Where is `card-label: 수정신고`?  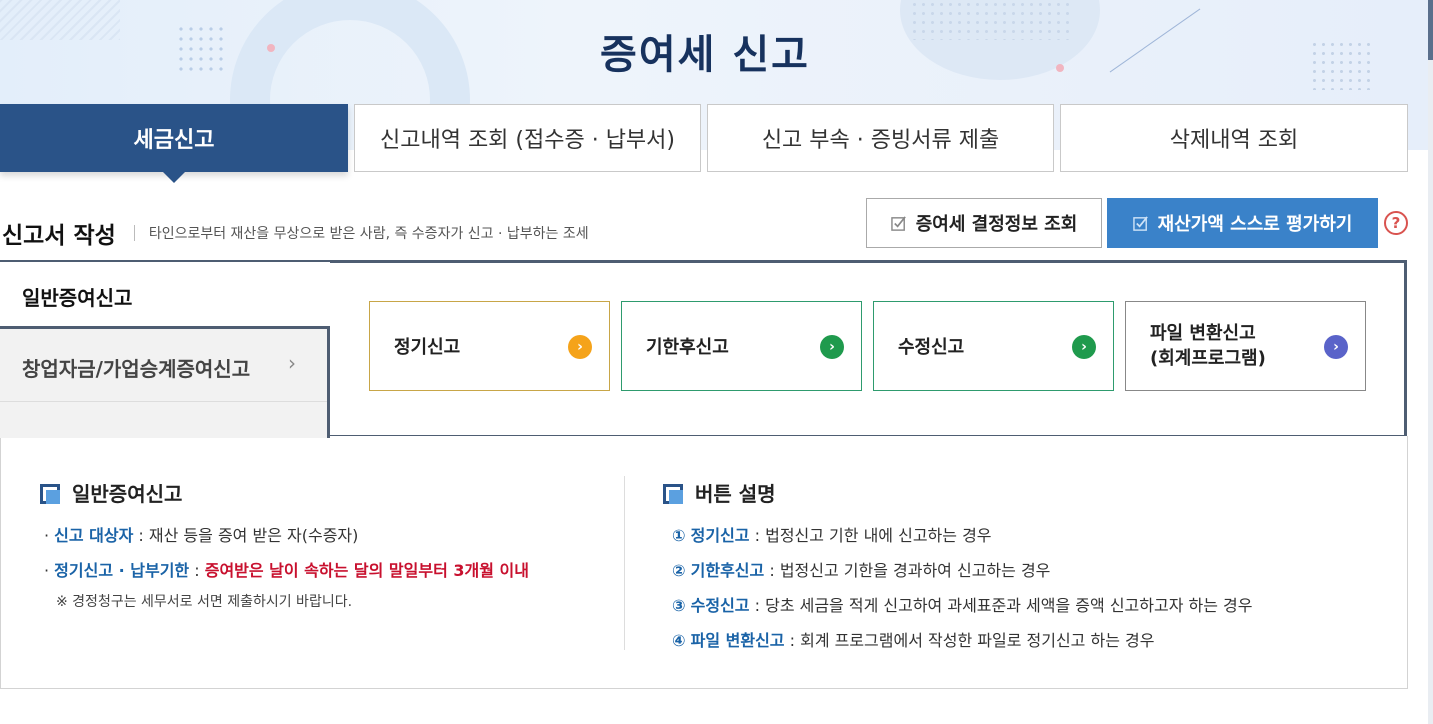
card-label: 수정신고 is located at coordinates (931, 347).